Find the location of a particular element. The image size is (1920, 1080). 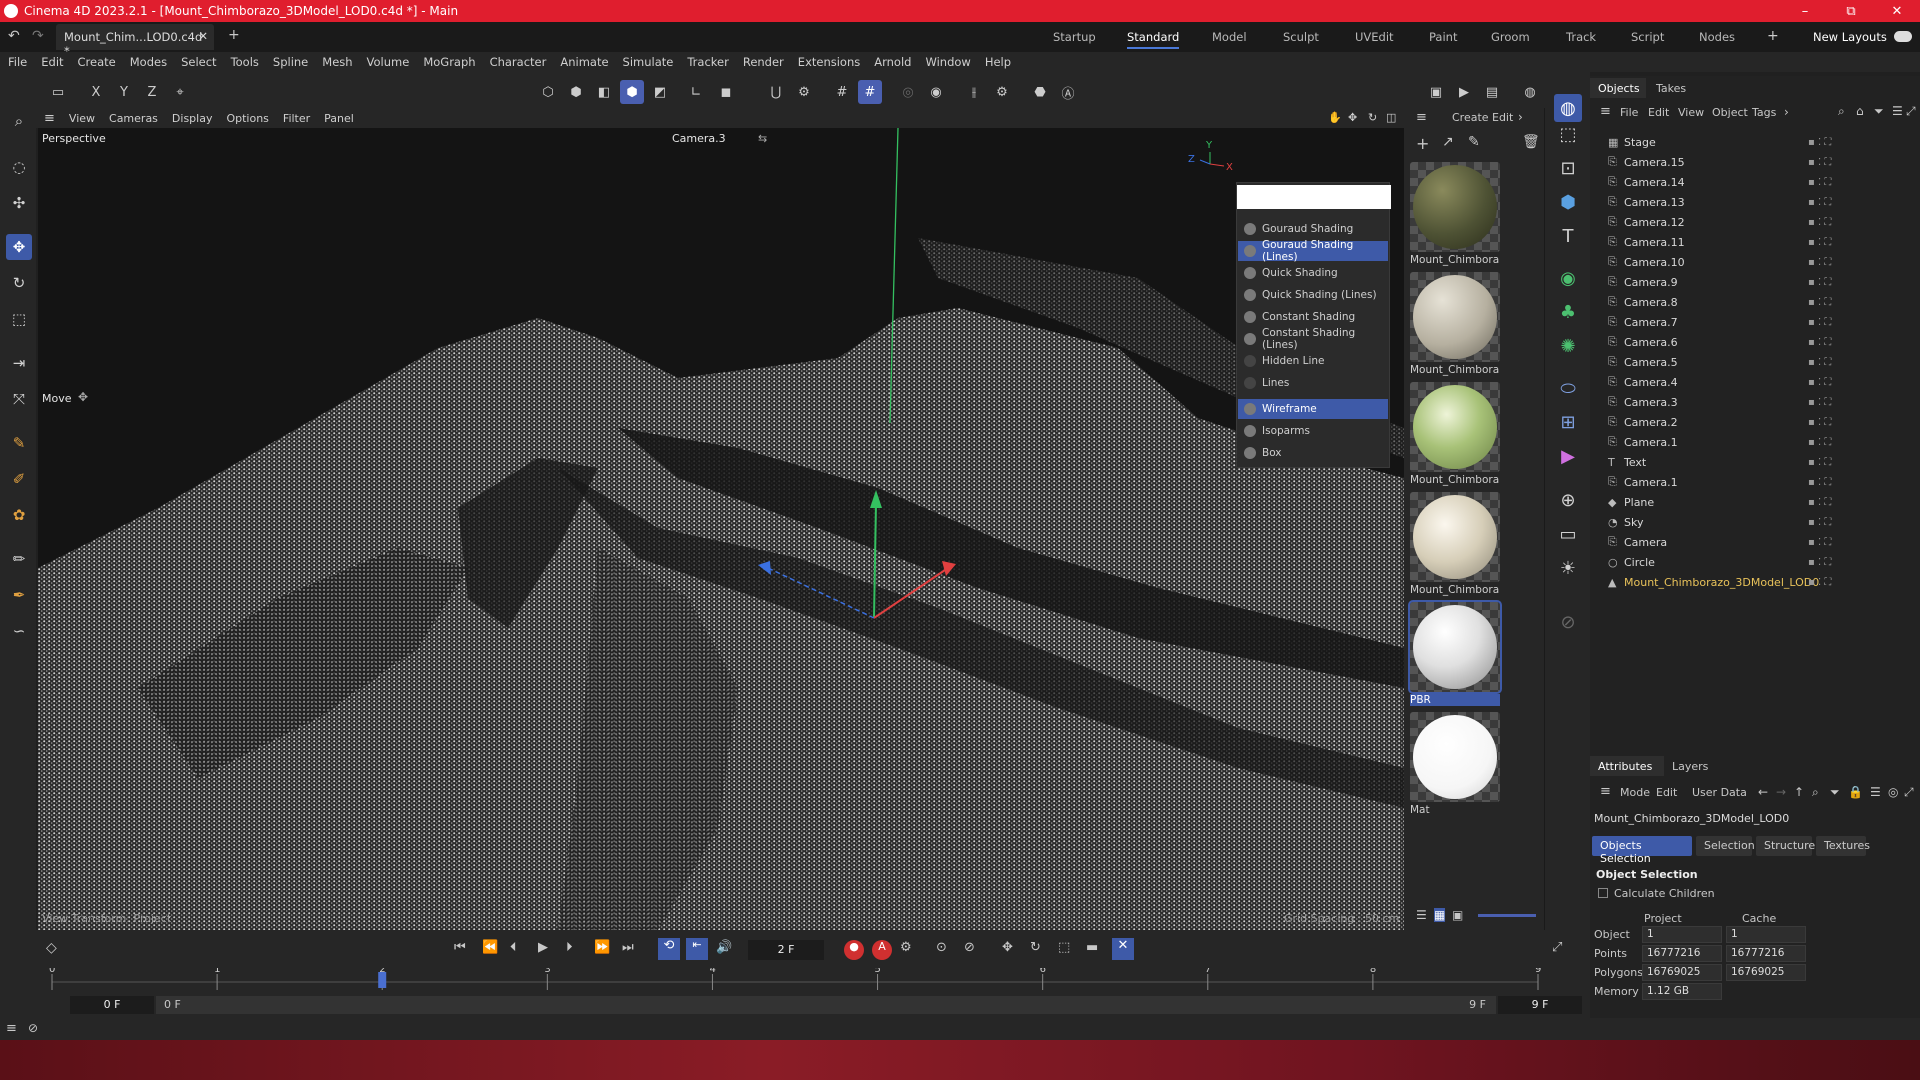

list-view-icon: ☰ is located at coordinates (1421, 915).